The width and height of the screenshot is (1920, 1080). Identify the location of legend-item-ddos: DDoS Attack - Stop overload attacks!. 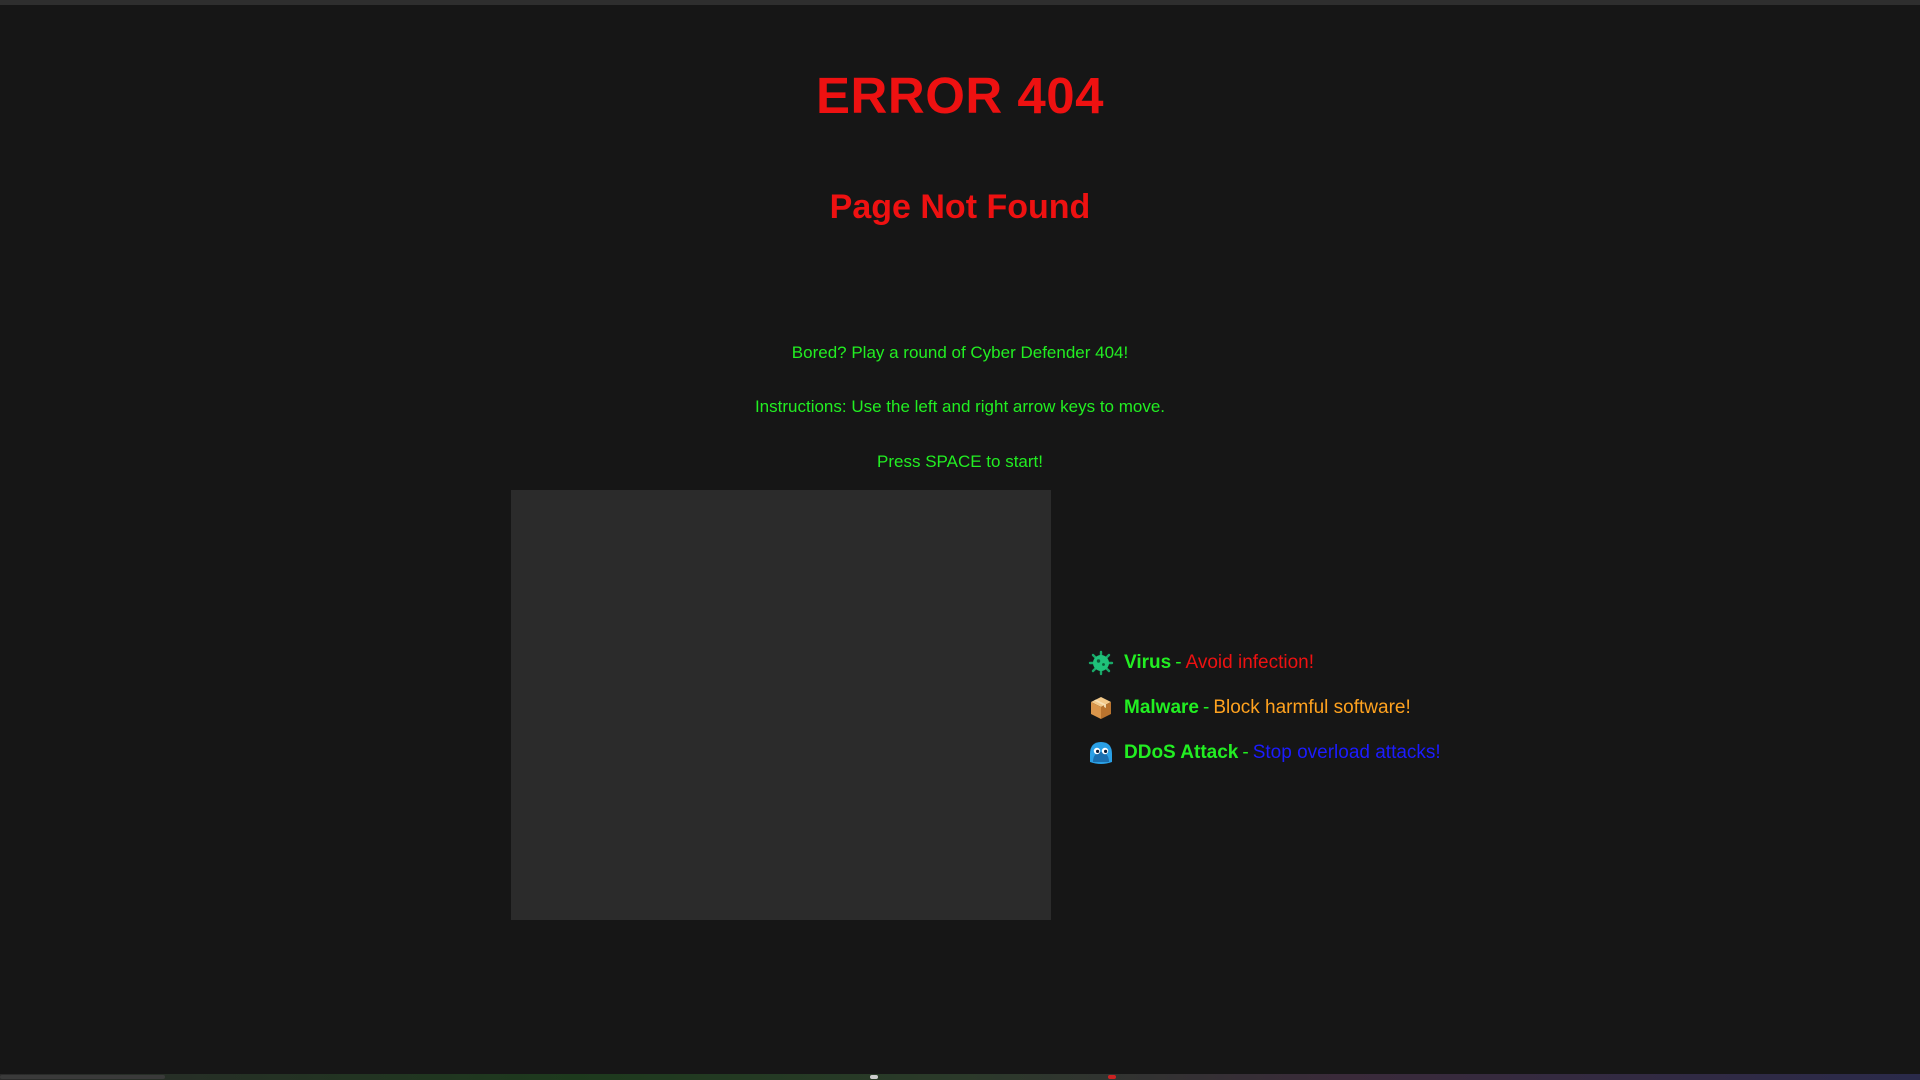
(1298, 753).